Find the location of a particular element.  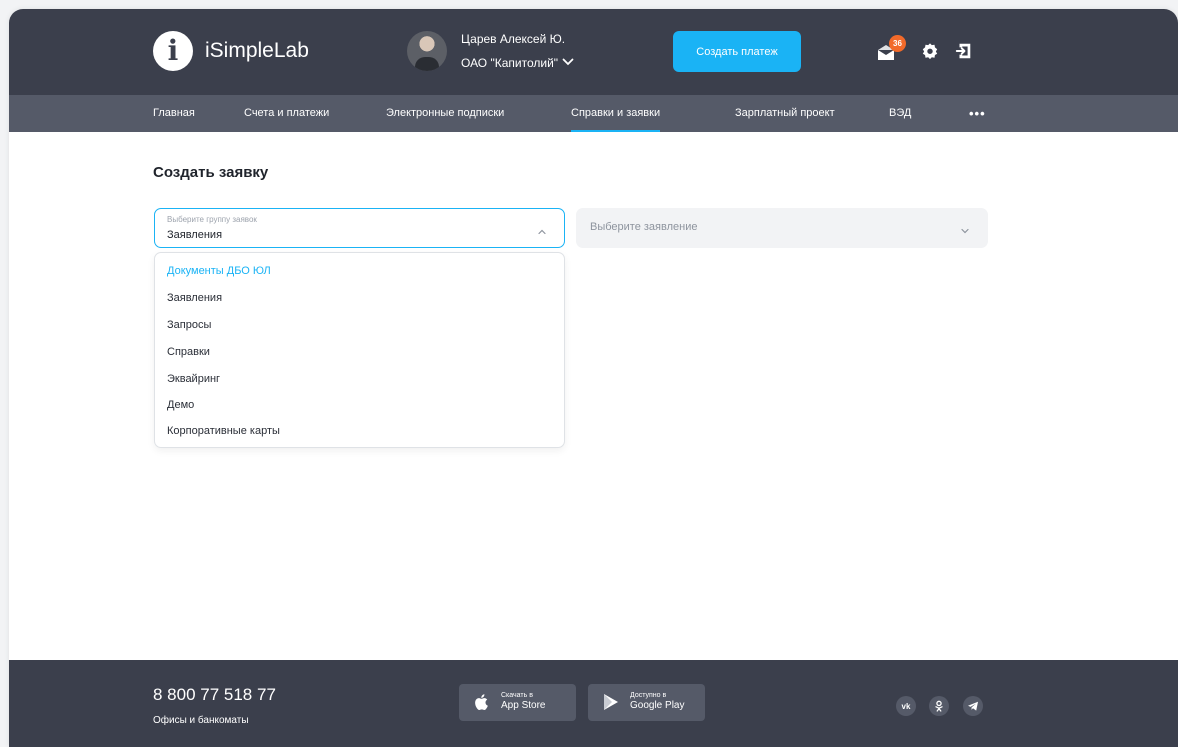

nav-item-requests: Справки и заявки is located at coordinates (616, 113).